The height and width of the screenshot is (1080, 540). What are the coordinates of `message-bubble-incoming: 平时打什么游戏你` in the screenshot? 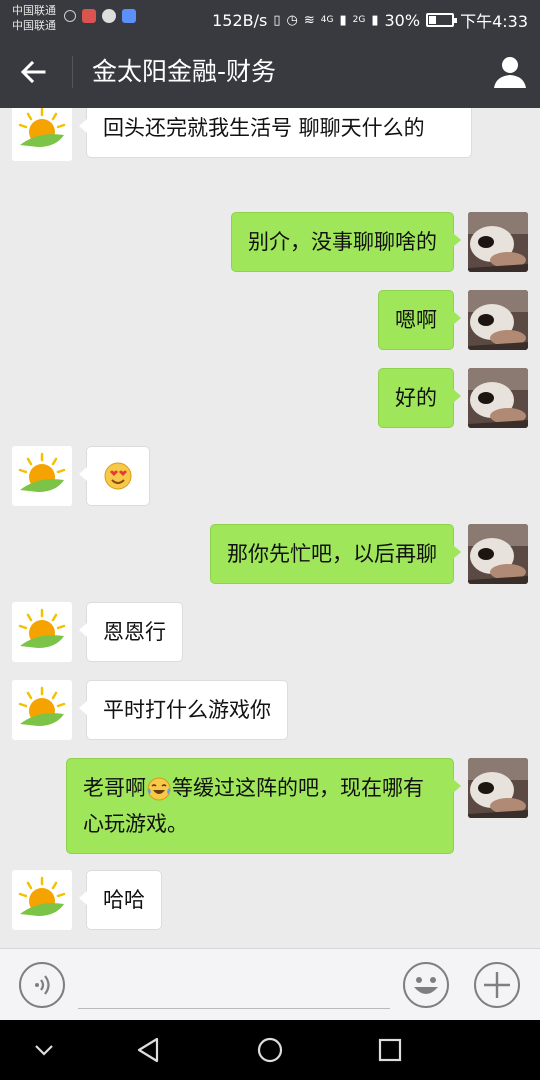 It's located at (183, 710).